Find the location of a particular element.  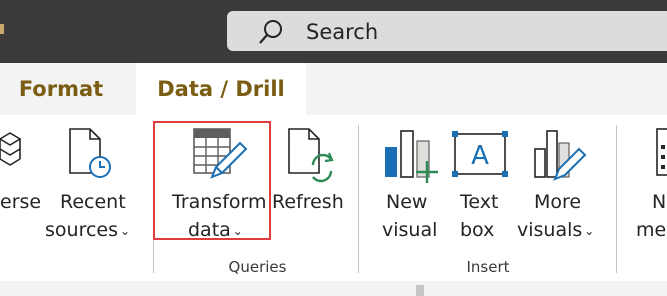

more-visuals-label-2: visuals ⌄ is located at coordinates (556, 230).